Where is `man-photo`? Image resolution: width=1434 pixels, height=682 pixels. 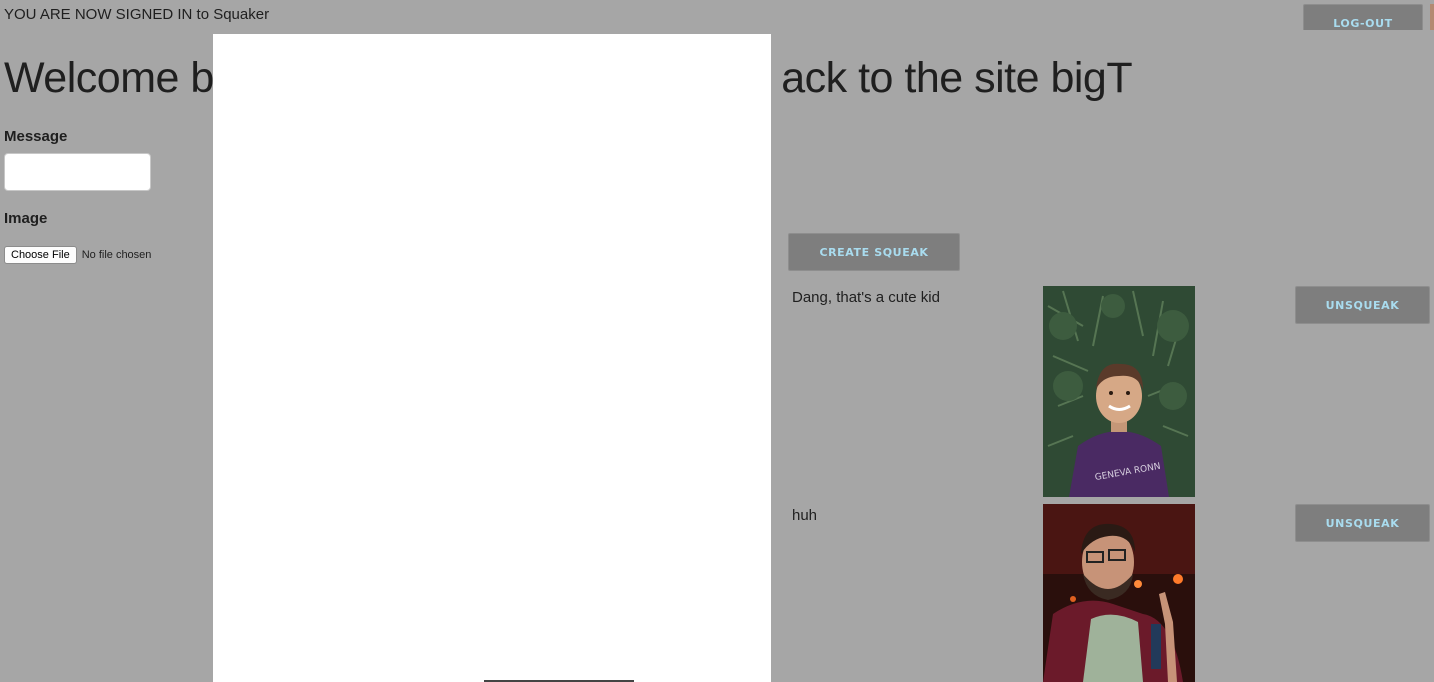 man-photo is located at coordinates (1119, 593).